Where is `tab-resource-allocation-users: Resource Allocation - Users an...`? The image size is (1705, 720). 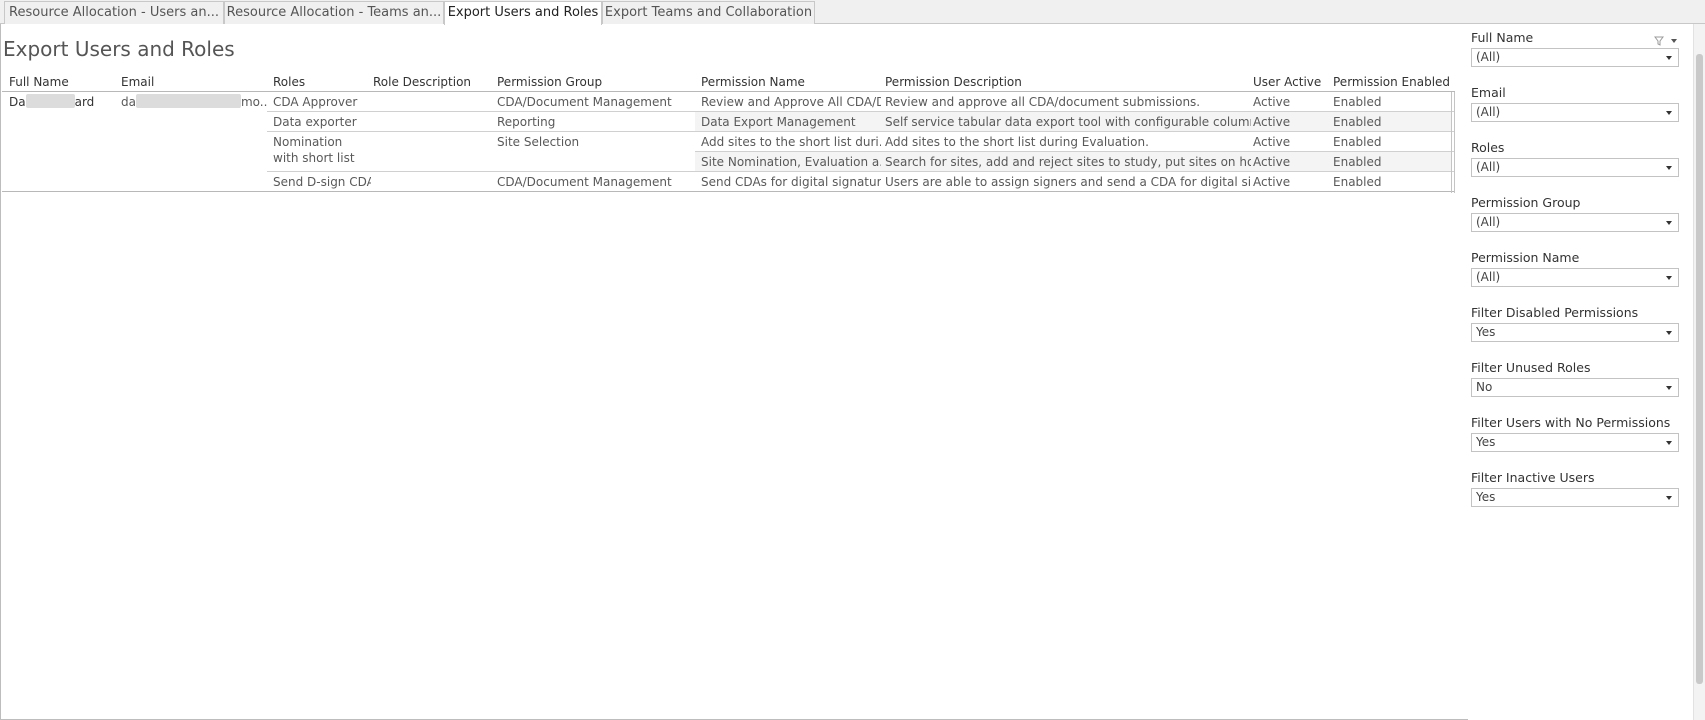 tab-resource-allocation-users: Resource Allocation - Users an... is located at coordinates (114, 12).